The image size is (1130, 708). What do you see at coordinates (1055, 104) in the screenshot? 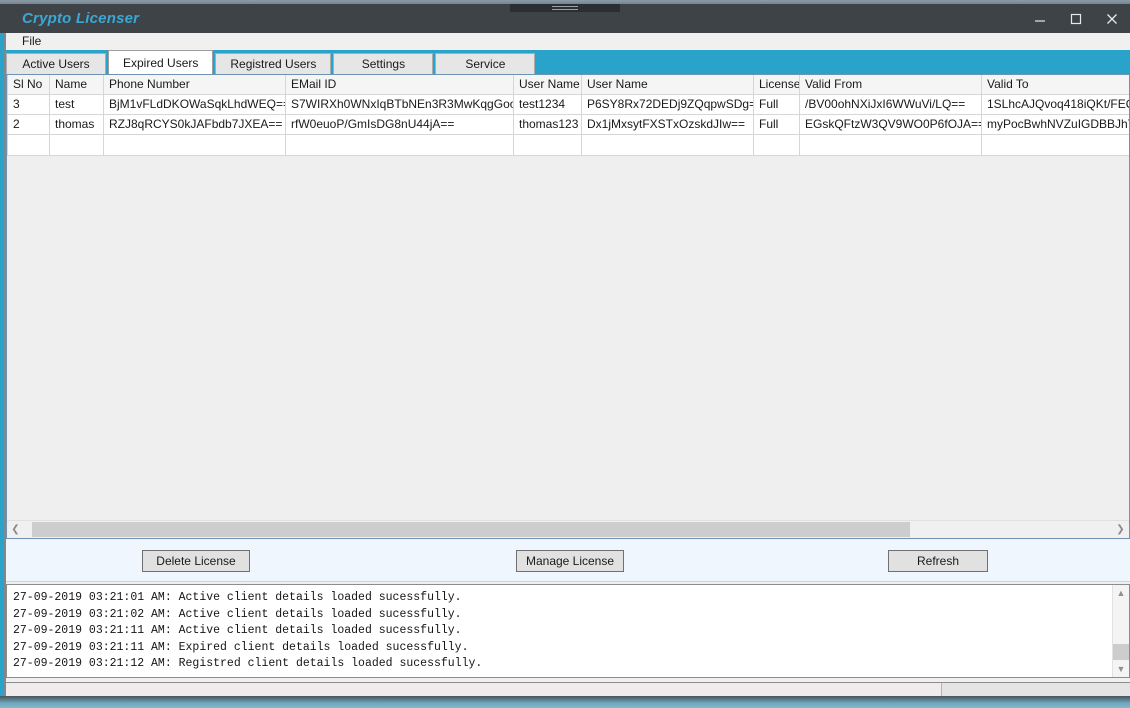
I see `cell-valid-to: 1SLhcAJQvoq418iQKt/FEQ` at bounding box center [1055, 104].